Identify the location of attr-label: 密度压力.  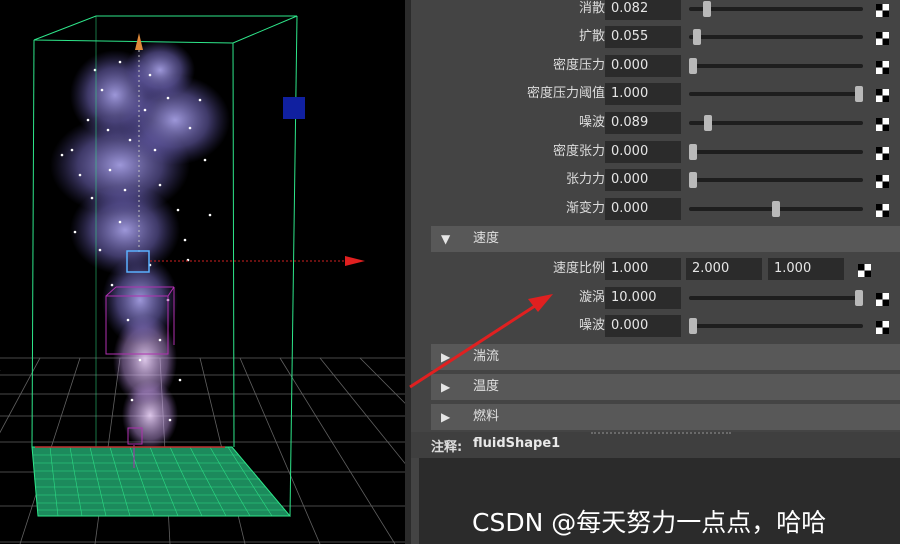
(578, 65).